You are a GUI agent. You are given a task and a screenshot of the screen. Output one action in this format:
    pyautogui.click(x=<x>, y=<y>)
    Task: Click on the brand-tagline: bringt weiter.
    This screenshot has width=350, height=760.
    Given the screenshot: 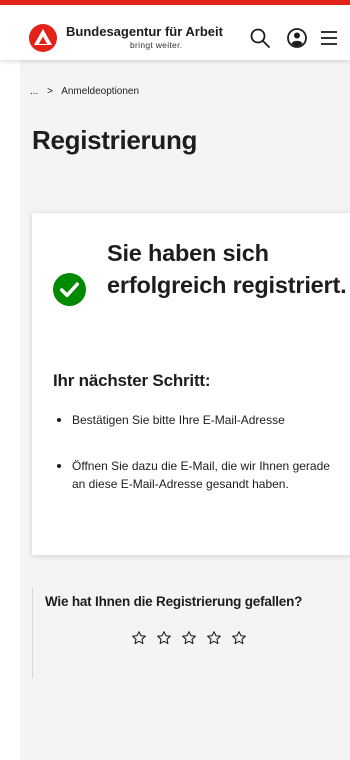 What is the action you would take?
    pyautogui.click(x=156, y=45)
    